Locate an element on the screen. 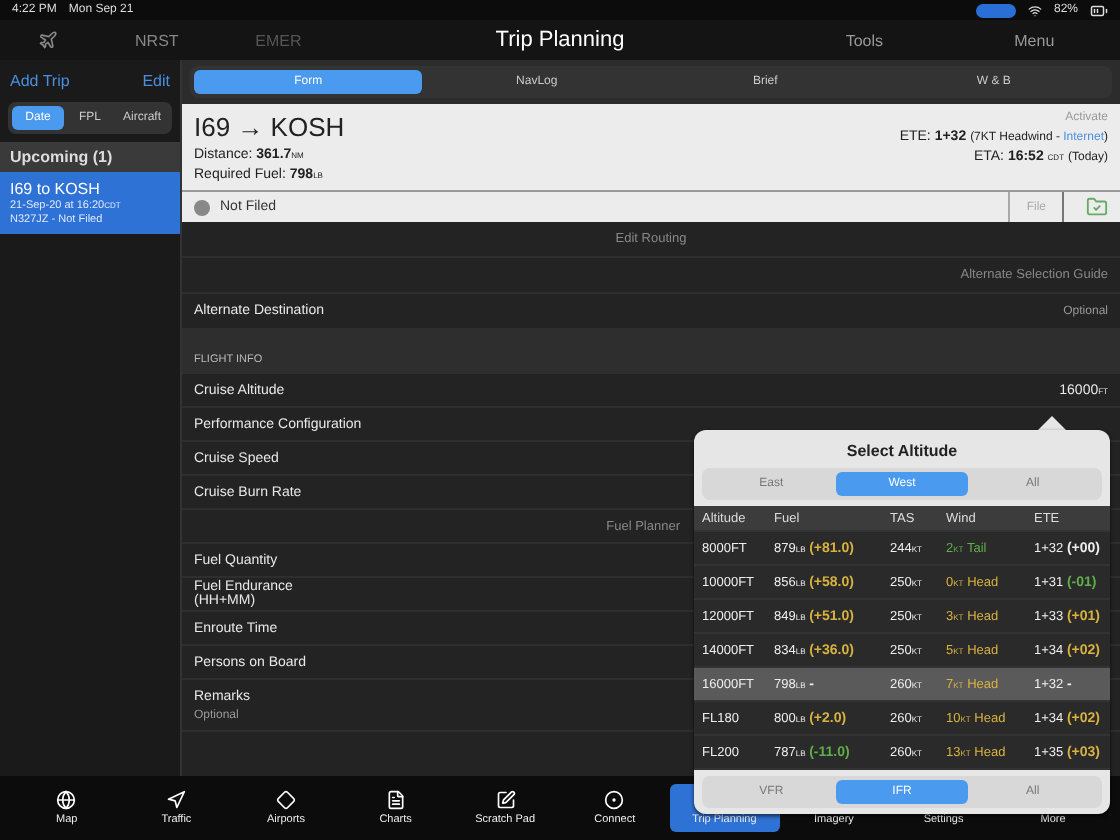 The image size is (1120, 840). trip-title: I69 to KOSH is located at coordinates (56, 189).